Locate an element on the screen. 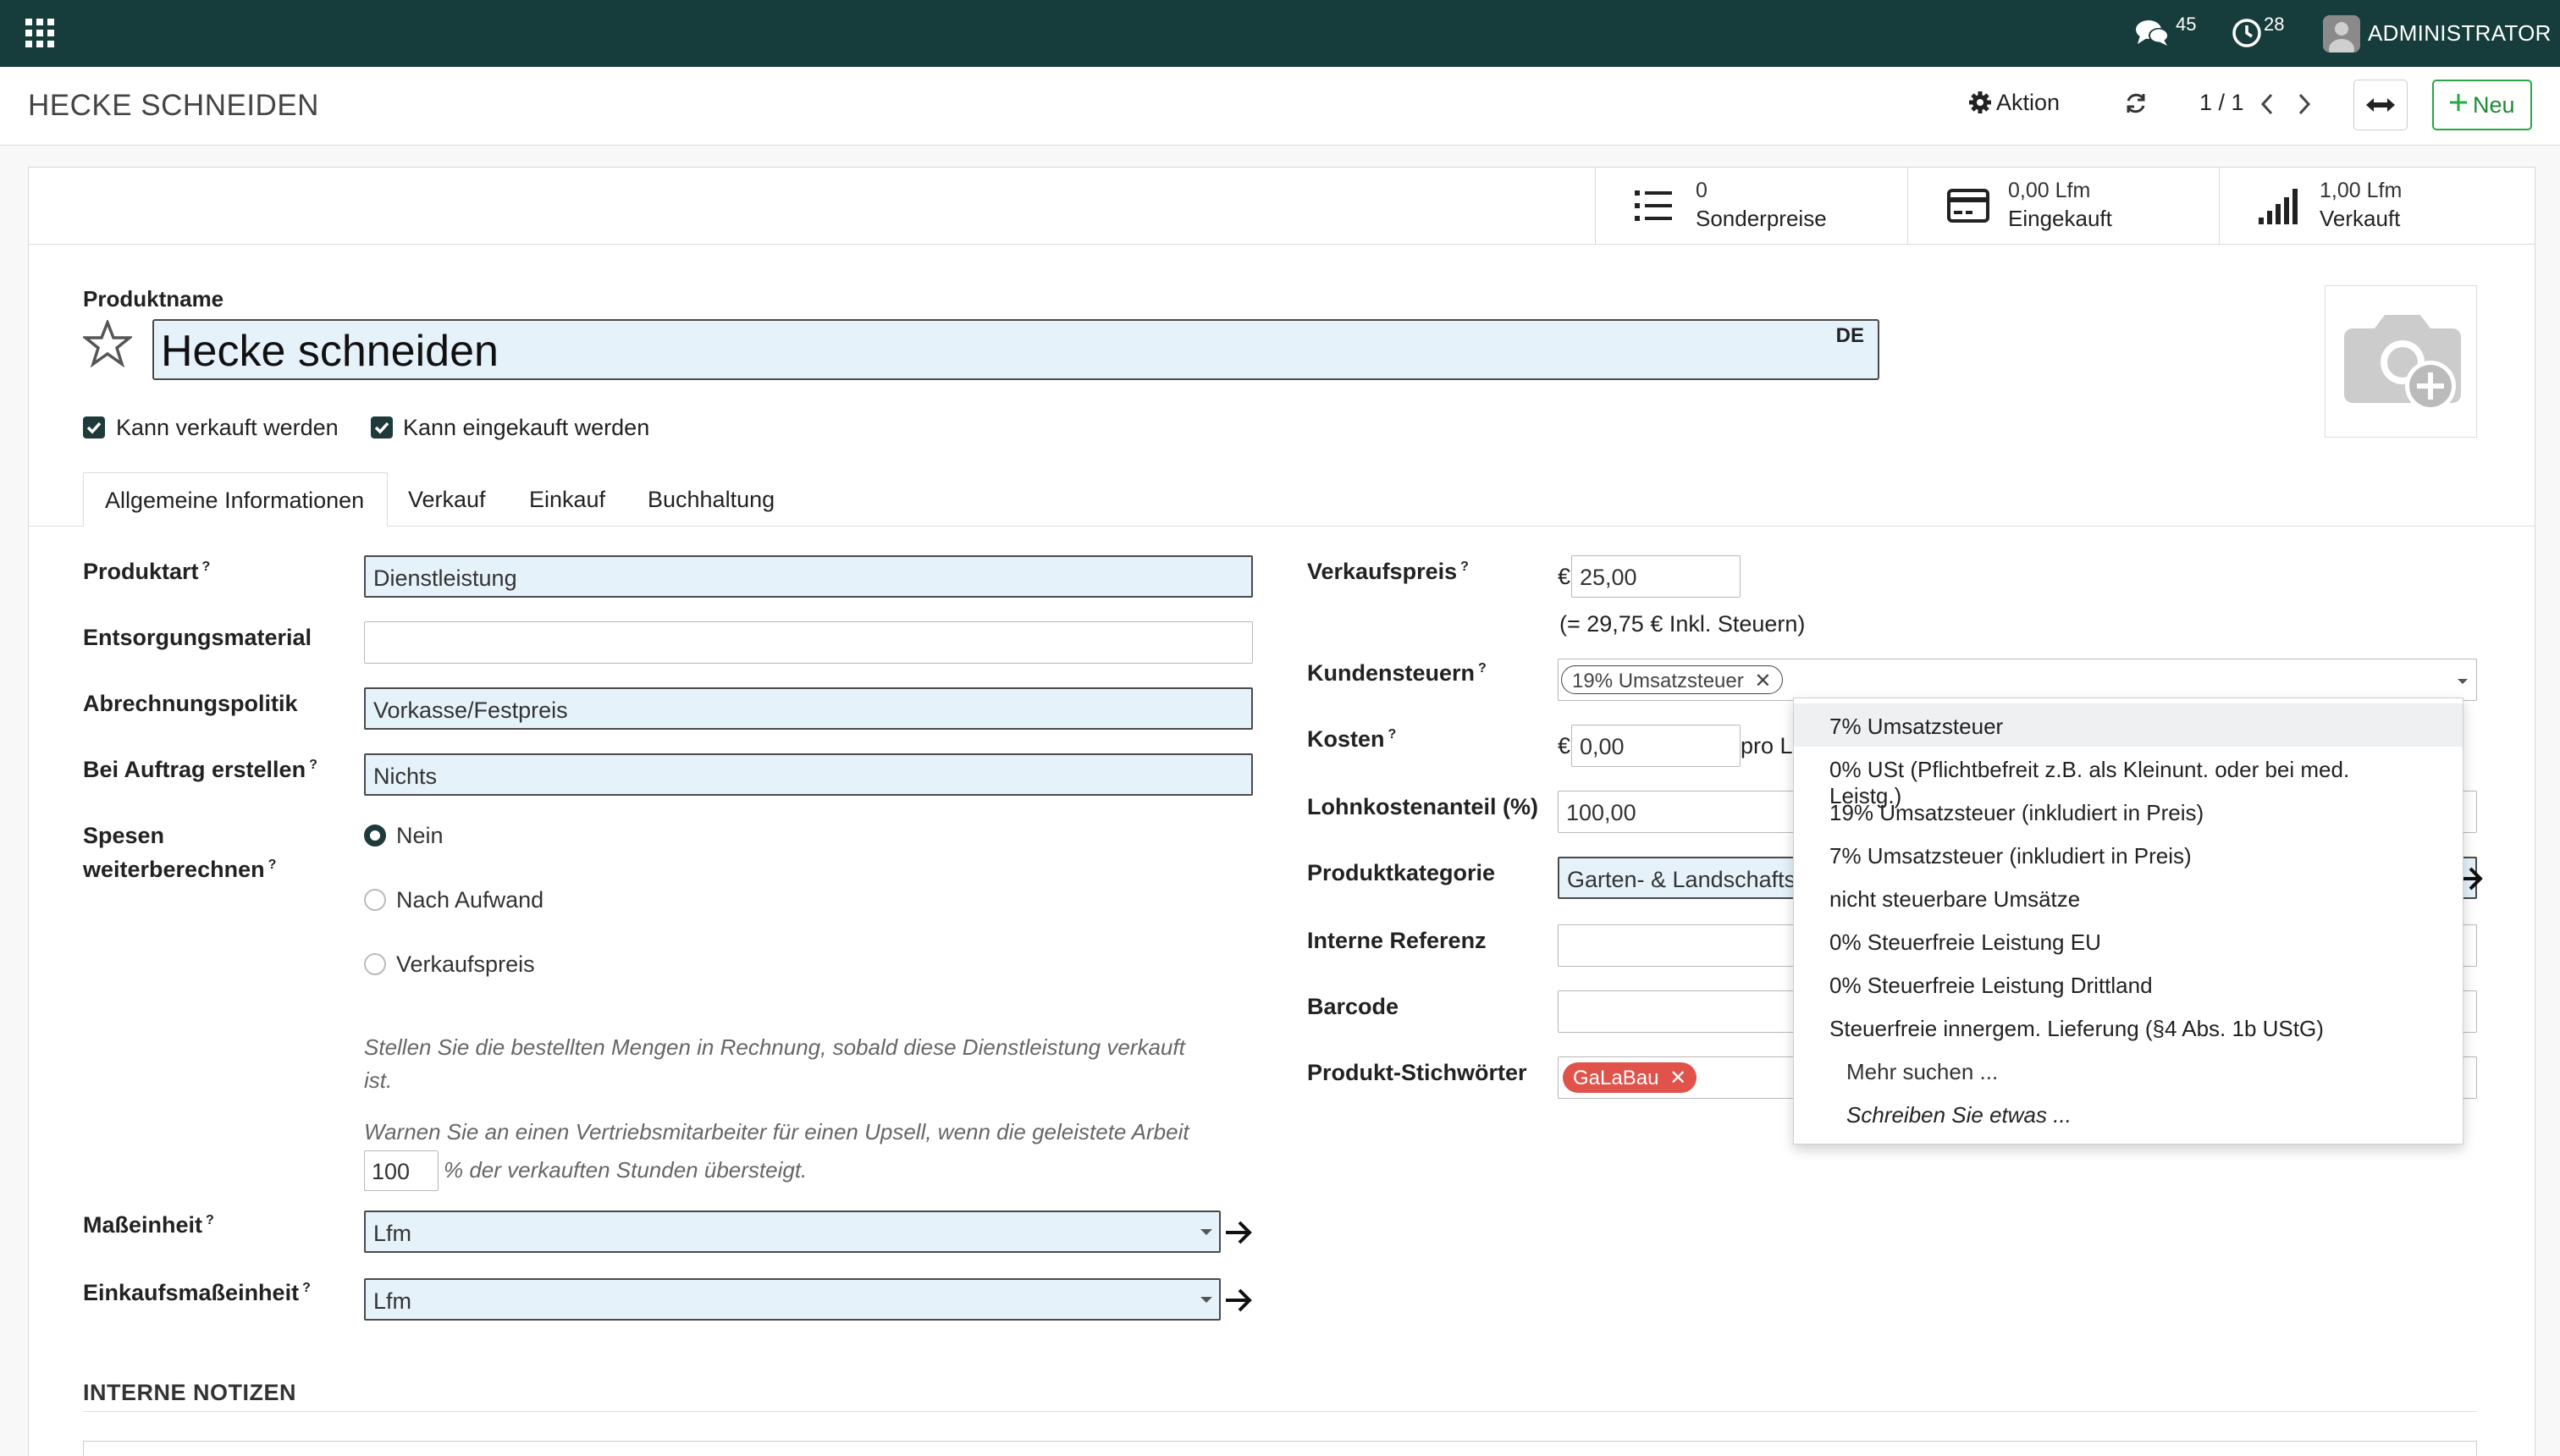 Image resolution: width=2560 pixels, height=1456 pixels. cost-unit-suffix: pro L is located at coordinates (1767, 745).